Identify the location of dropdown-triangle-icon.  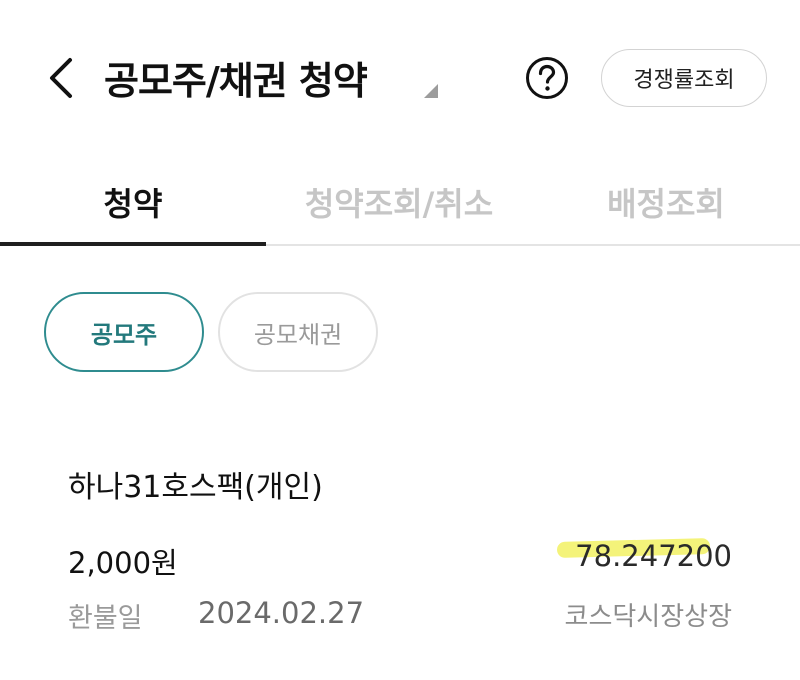
(431, 91).